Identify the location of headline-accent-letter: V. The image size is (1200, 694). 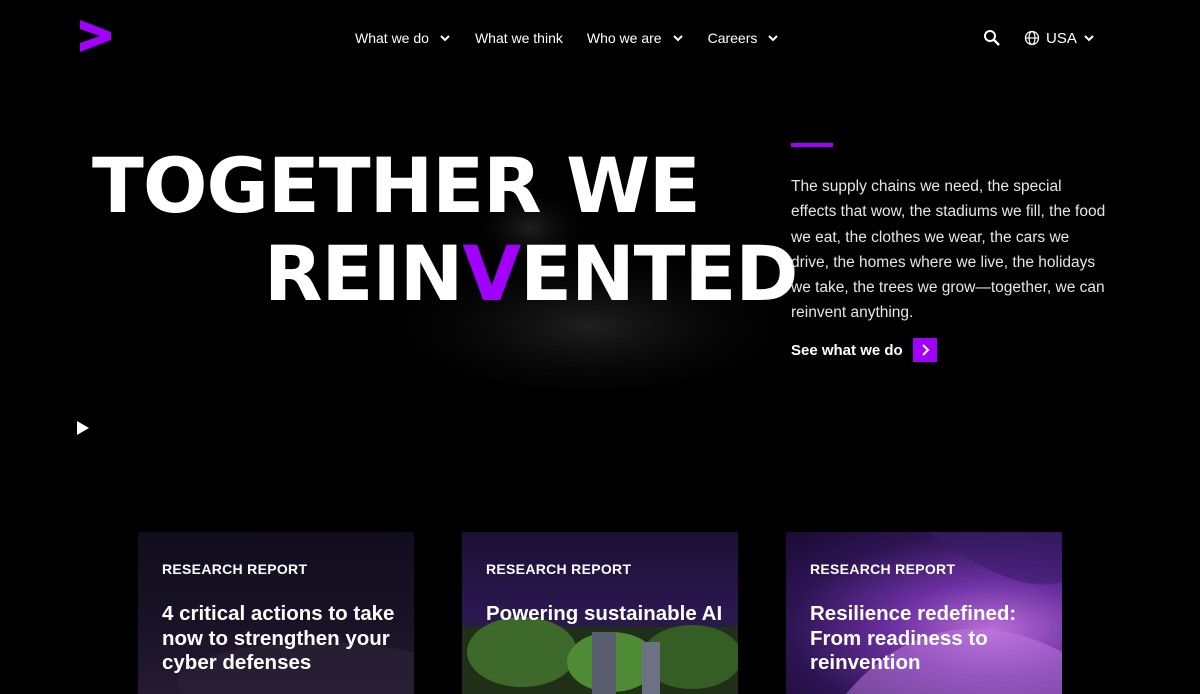
(491, 273).